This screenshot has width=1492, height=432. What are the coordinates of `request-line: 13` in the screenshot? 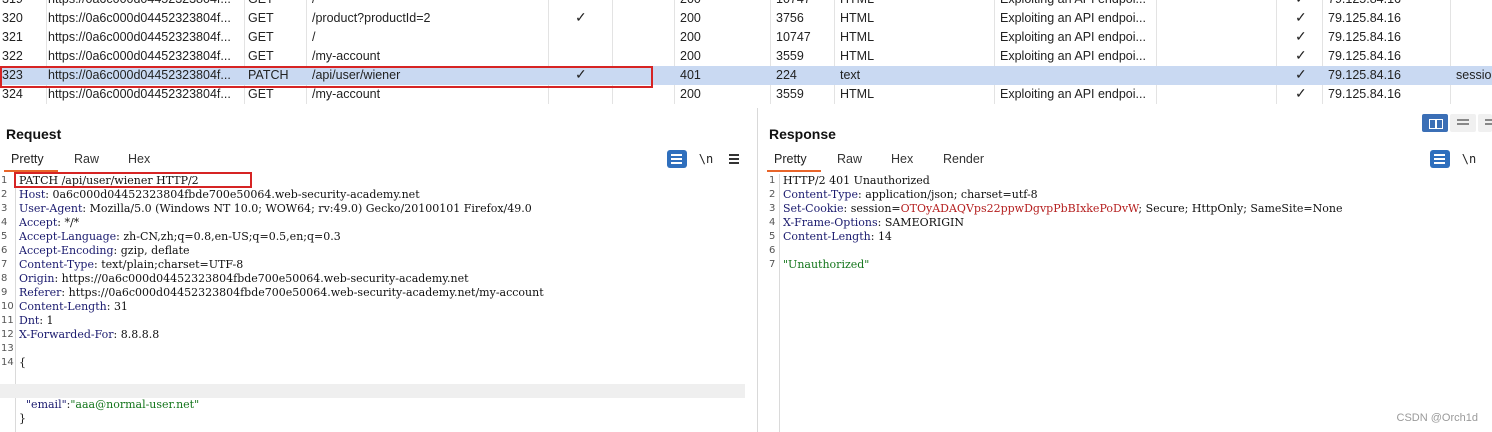 It's located at (378, 349).